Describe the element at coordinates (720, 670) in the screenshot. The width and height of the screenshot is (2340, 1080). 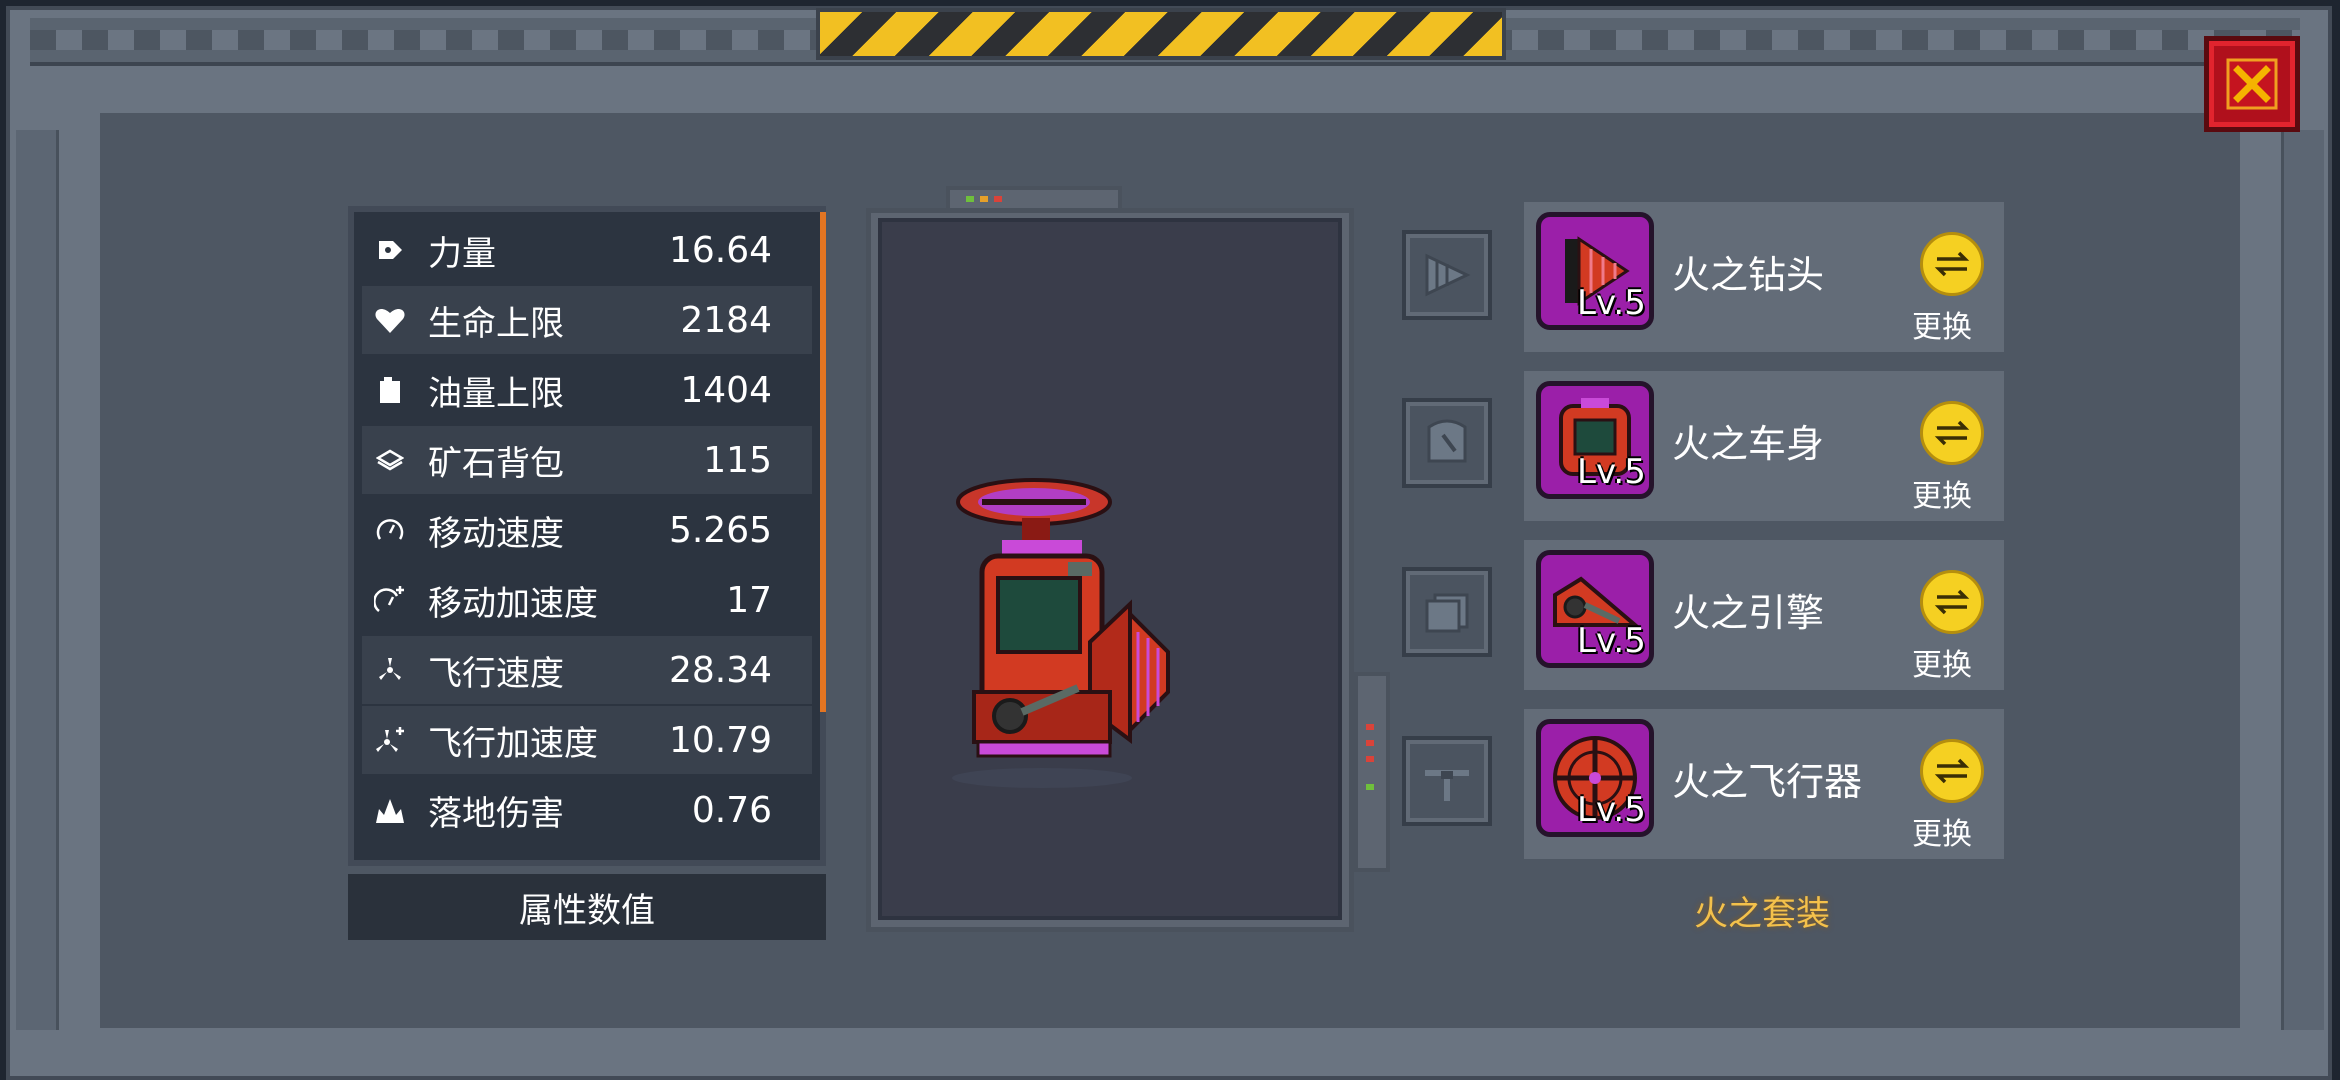
I see `stat-value: 28.34` at that location.